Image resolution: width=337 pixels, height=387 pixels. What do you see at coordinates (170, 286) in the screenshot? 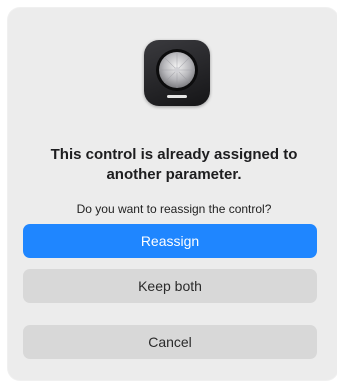
I see `keep-both-button: Keep both` at bounding box center [170, 286].